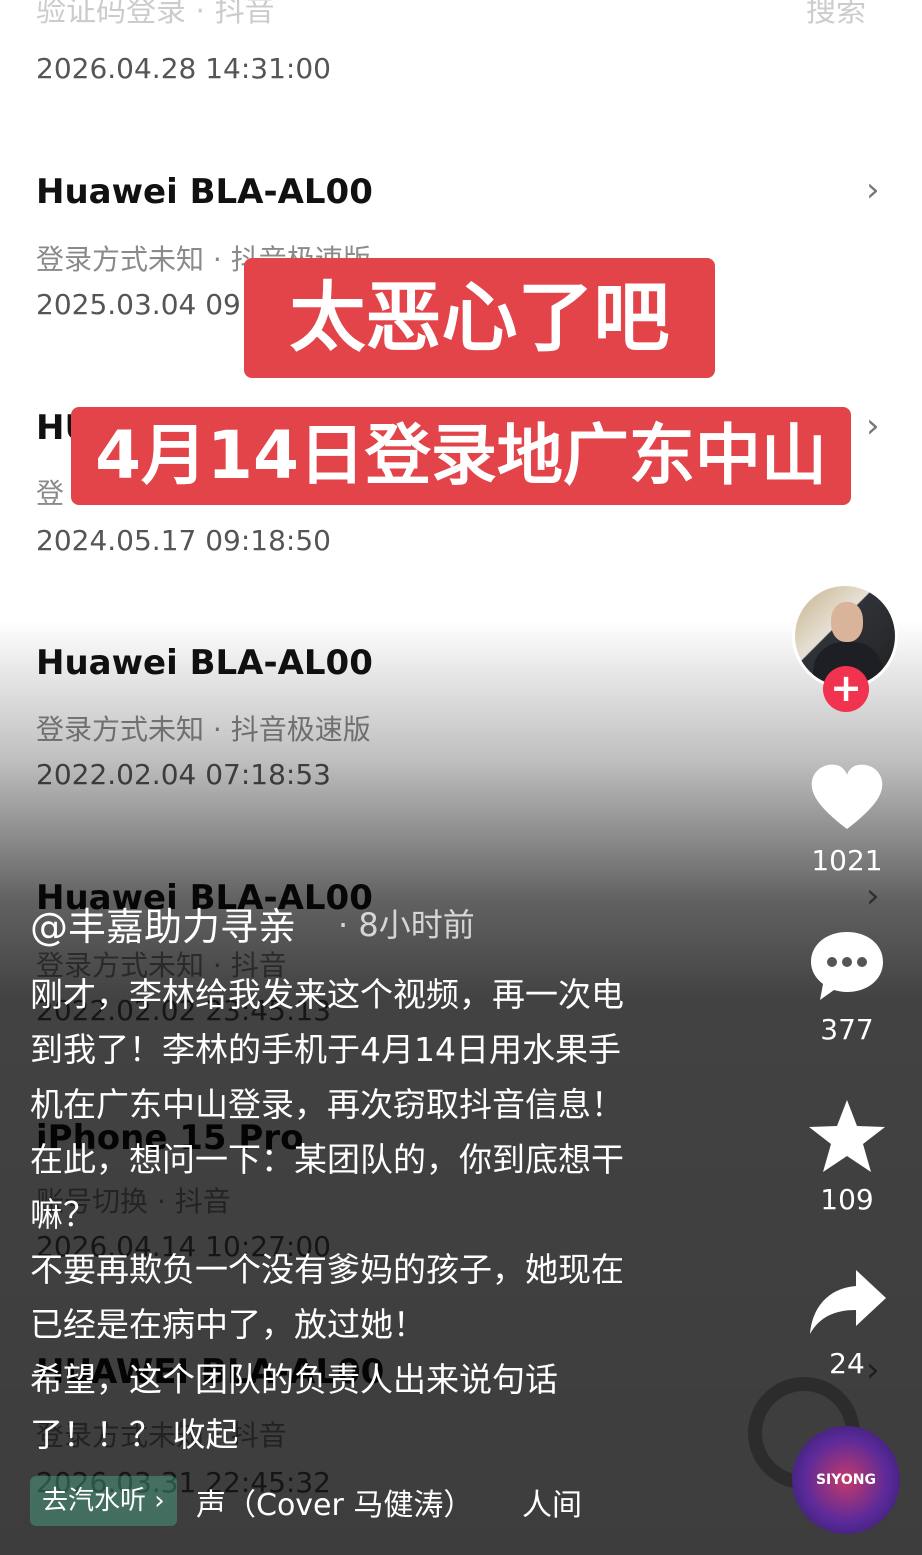 The height and width of the screenshot is (1555, 922). What do you see at coordinates (327, 1159) in the screenshot?
I see `caption-line: 在此，想问一下：某团队的，你到底想干` at bounding box center [327, 1159].